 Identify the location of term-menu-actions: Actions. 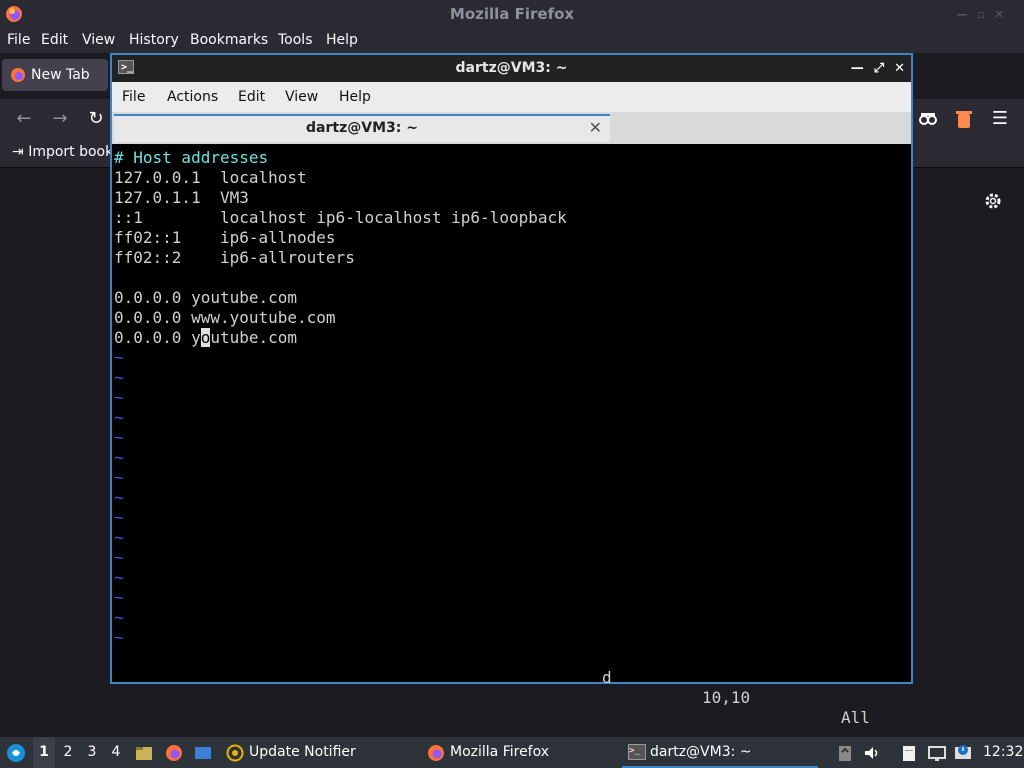
(192, 97).